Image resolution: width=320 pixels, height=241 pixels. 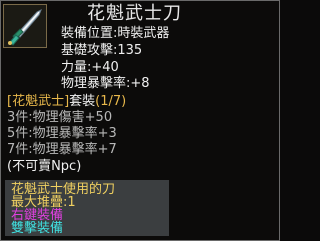 What do you see at coordinates (111, 101) in the screenshot?
I see `set-count: (1/7)` at bounding box center [111, 101].